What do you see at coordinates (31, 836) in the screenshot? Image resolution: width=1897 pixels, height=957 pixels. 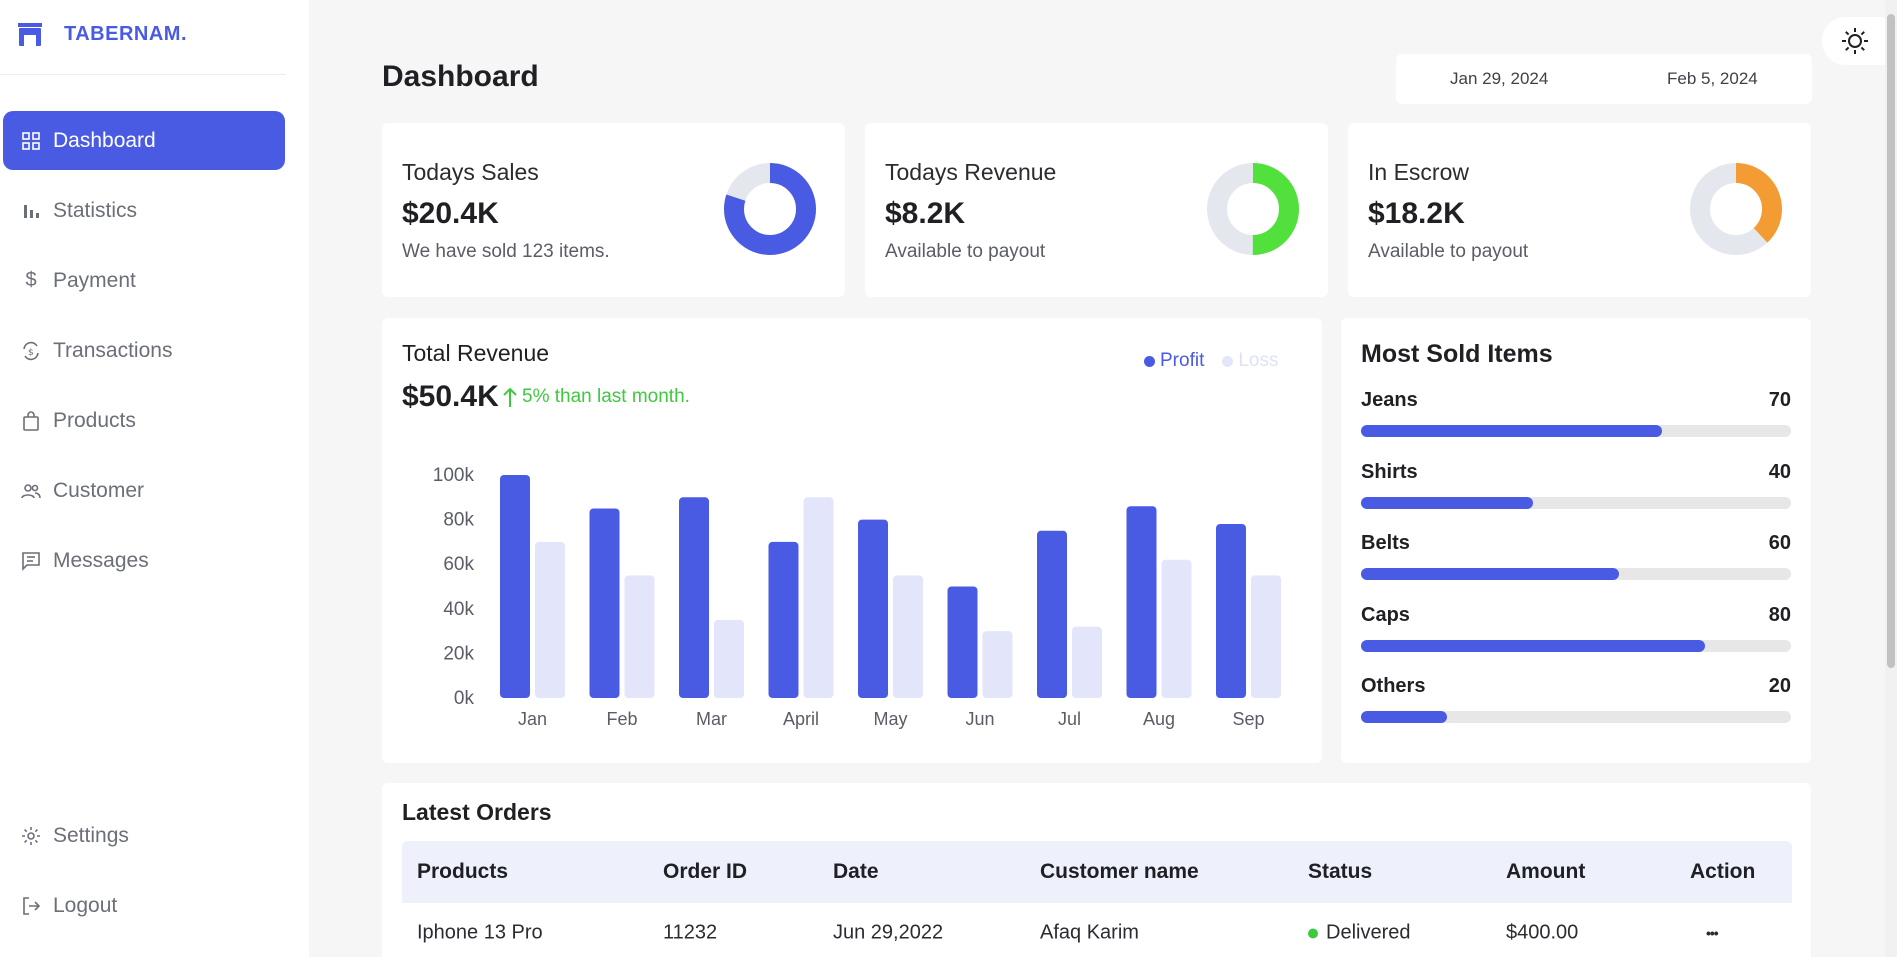 I see `gear-icon` at bounding box center [31, 836].